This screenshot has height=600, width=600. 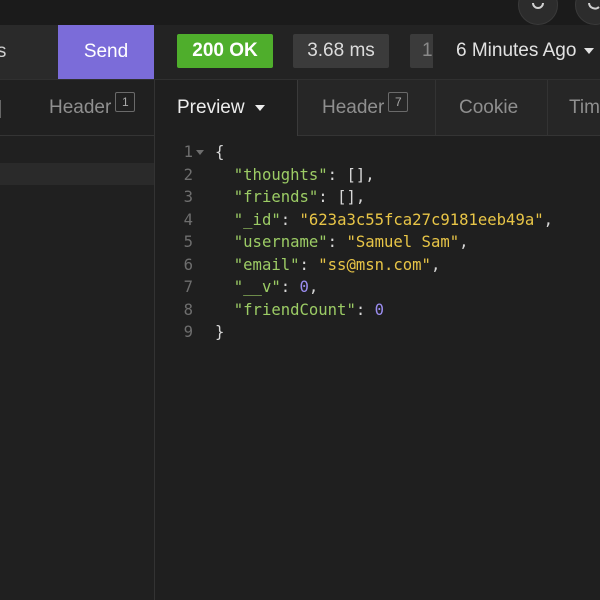 What do you see at coordinates (188, 332) in the screenshot?
I see `line-number: 9` at bounding box center [188, 332].